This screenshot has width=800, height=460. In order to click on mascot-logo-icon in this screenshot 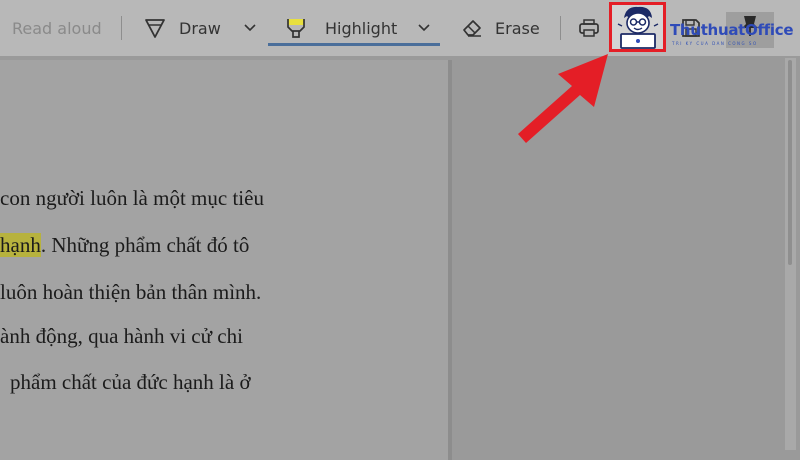, I will do `click(638, 29)`.